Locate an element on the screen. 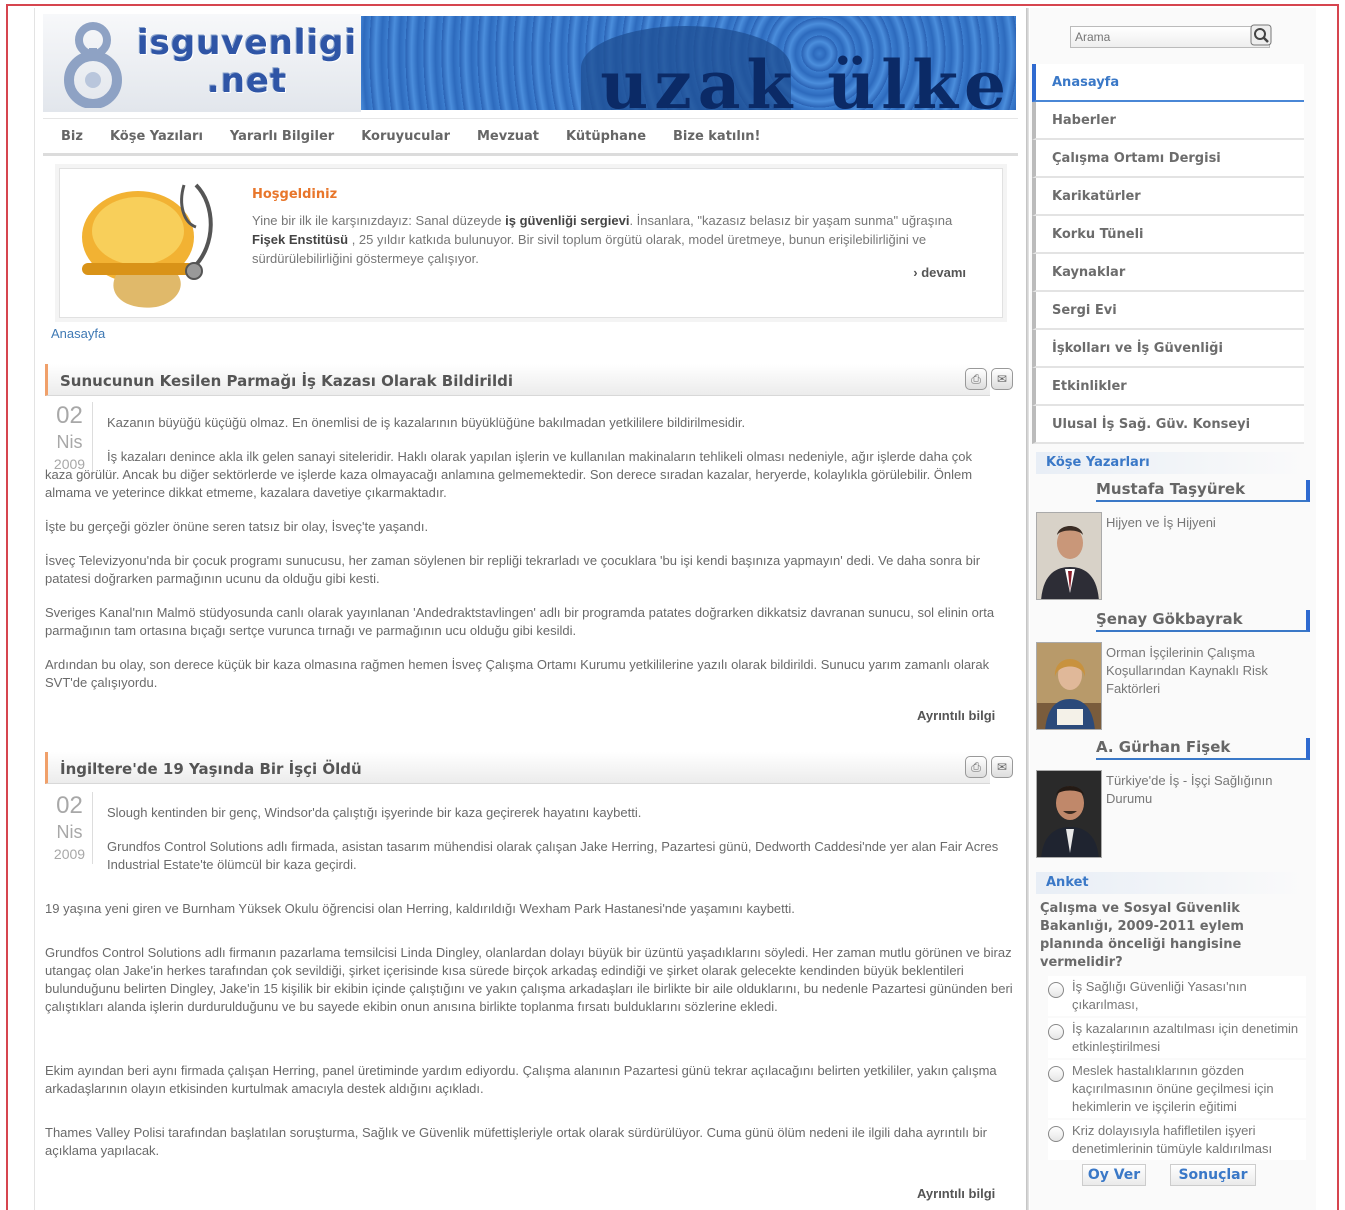 This screenshot has width=1345, height=1210. nav-bize-katilin: Bize katılın! is located at coordinates (716, 136).